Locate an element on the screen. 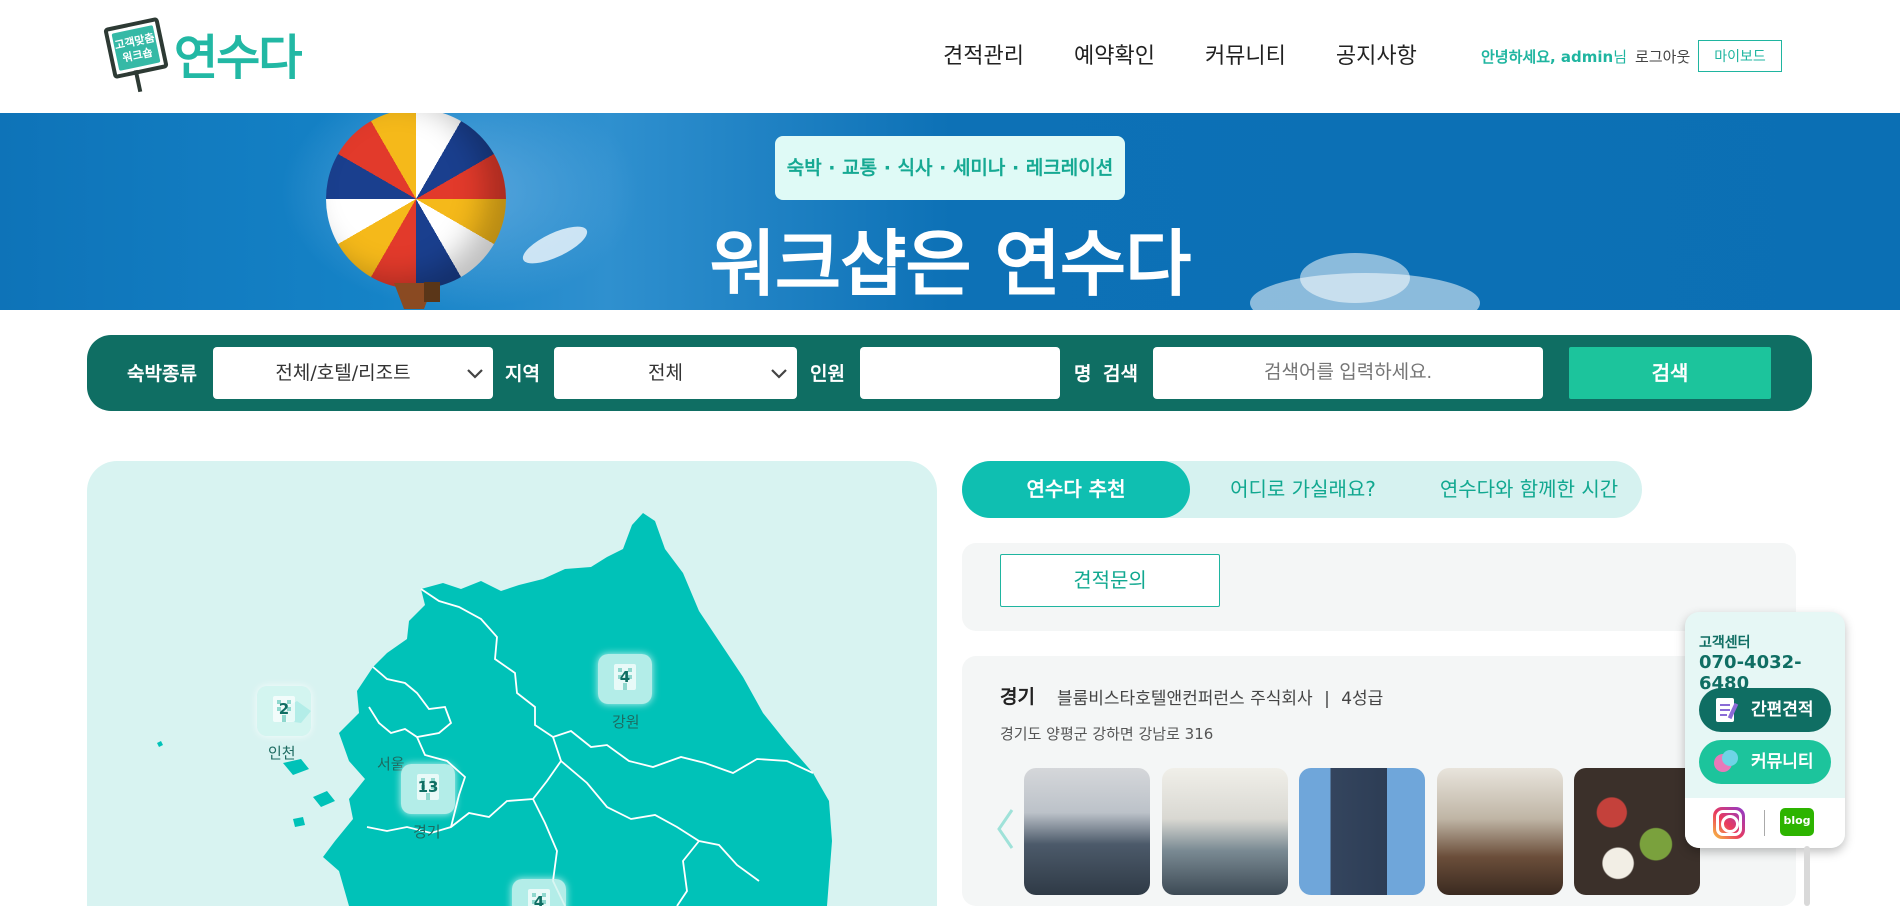  tab-time-together: 연수다와 함께한 시간 is located at coordinates (1529, 489).